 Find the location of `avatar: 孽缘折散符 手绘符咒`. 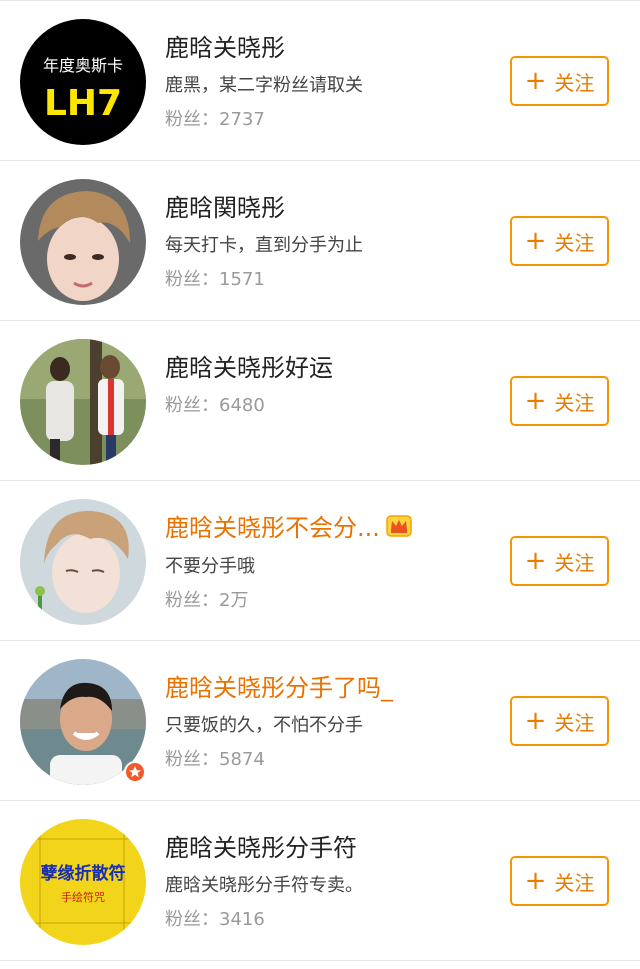

avatar: 孽缘折散符 手绘符咒 is located at coordinates (83, 882).